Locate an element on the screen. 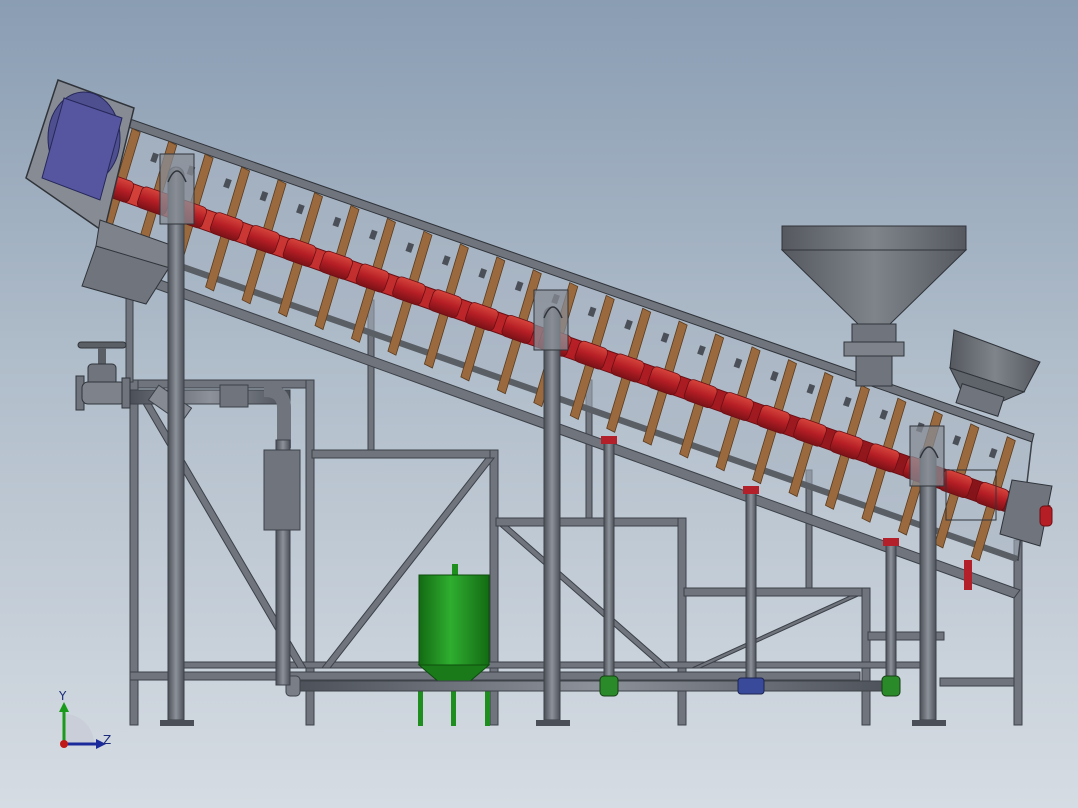 The image size is (1078, 808). triad-origin is located at coordinates (64, 744).